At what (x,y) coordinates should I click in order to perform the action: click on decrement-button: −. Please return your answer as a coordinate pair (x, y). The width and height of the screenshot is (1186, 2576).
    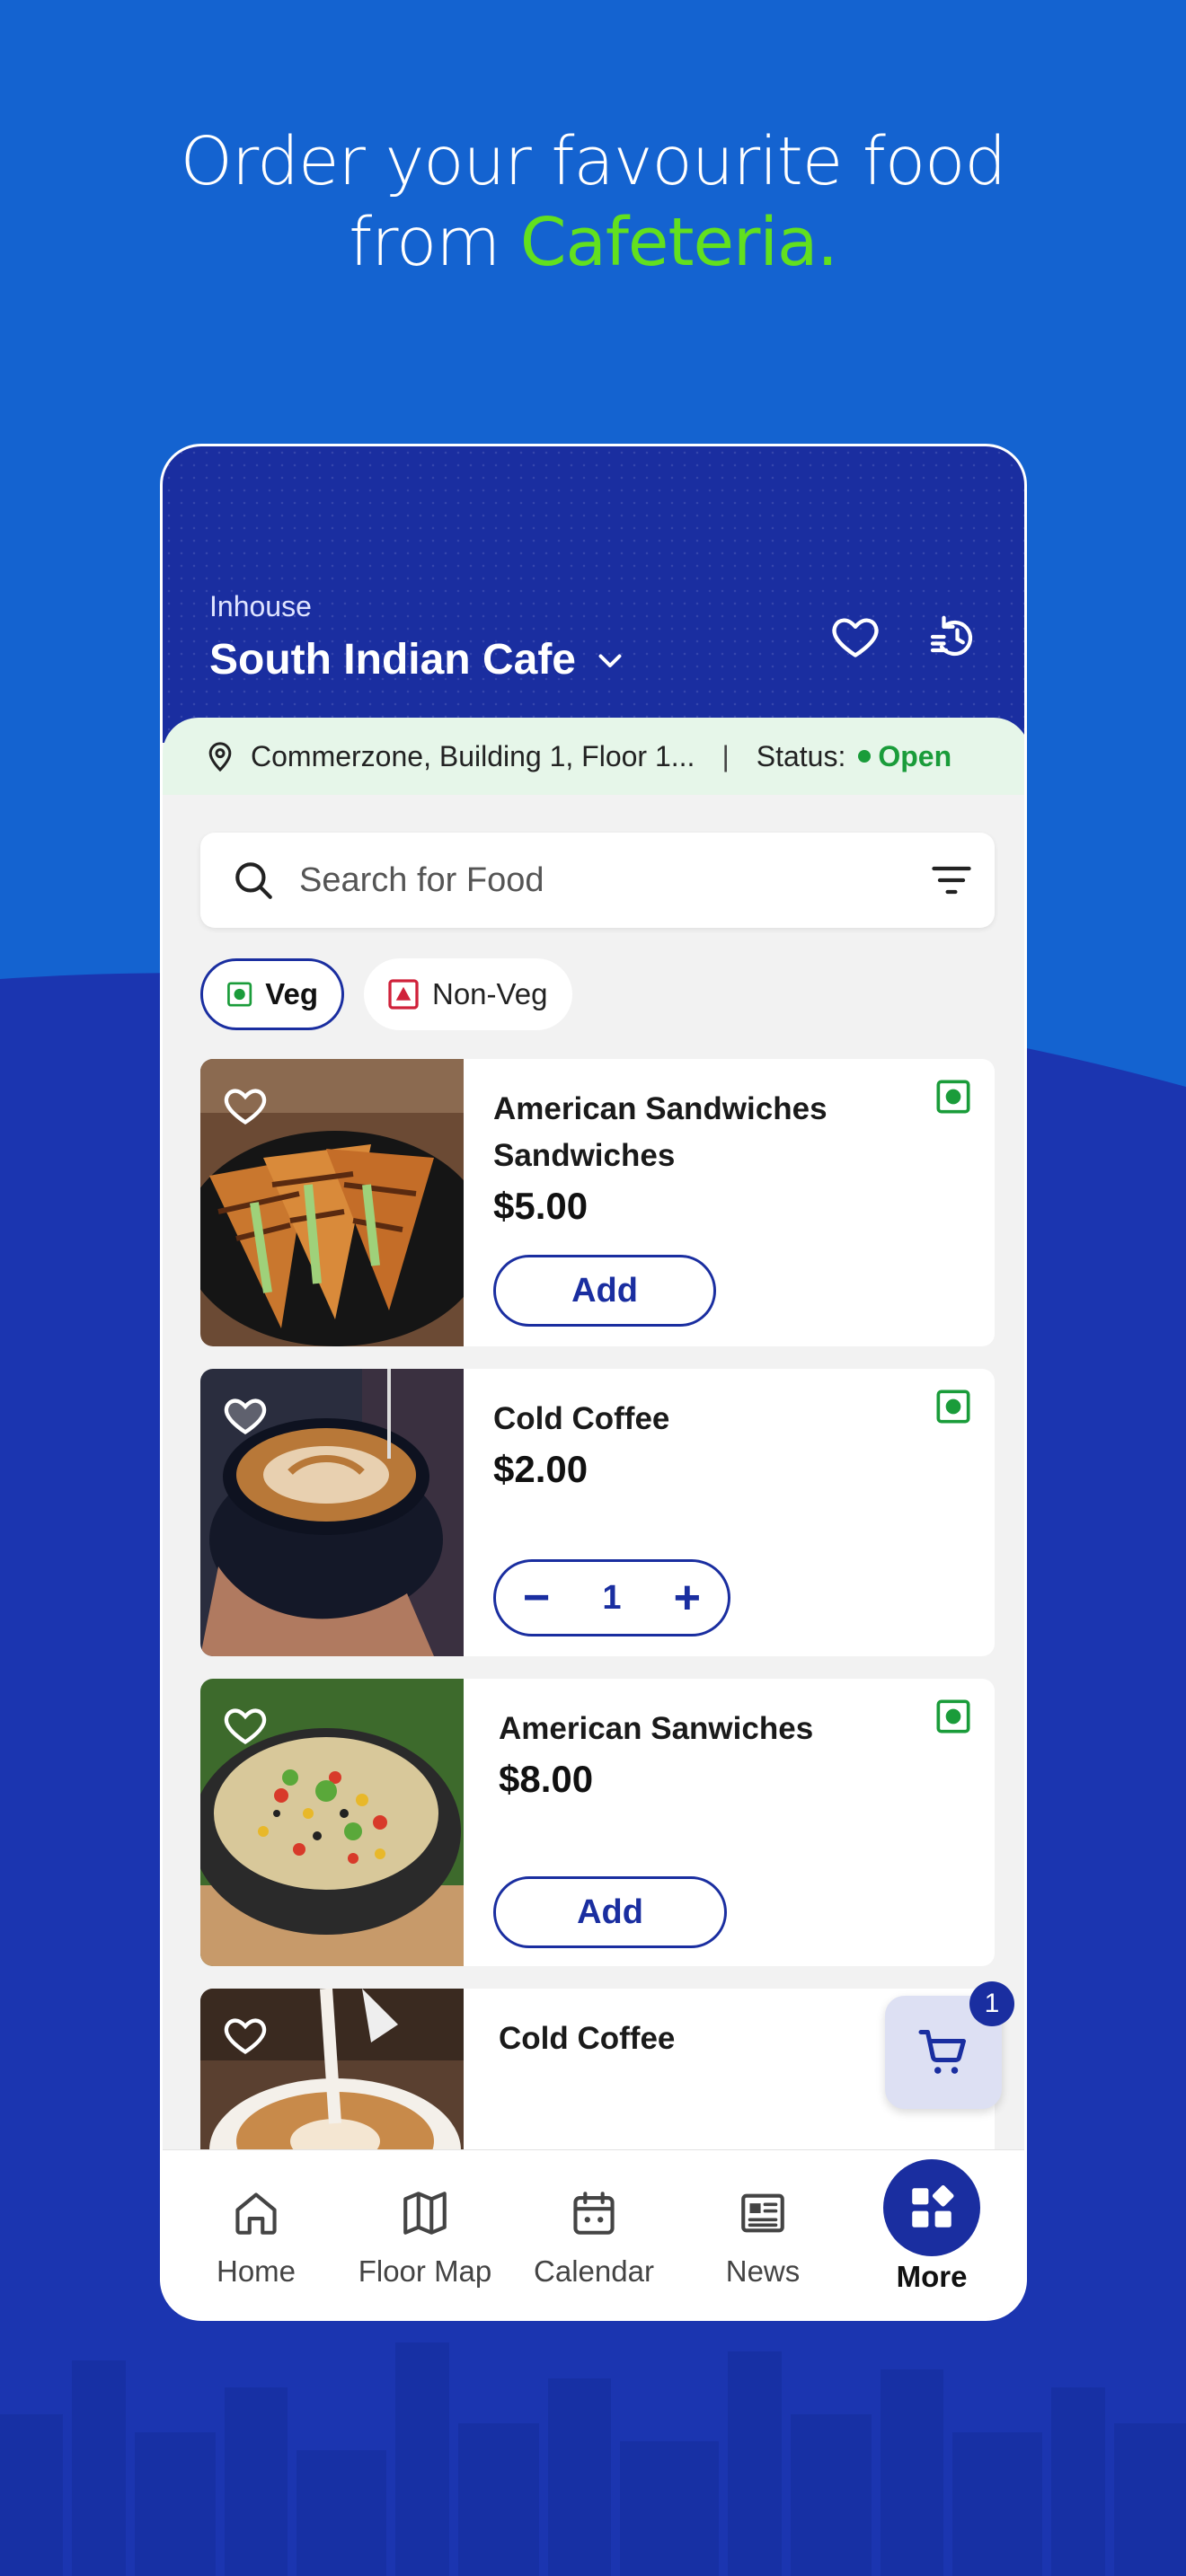
    Looking at the image, I should click on (536, 1598).